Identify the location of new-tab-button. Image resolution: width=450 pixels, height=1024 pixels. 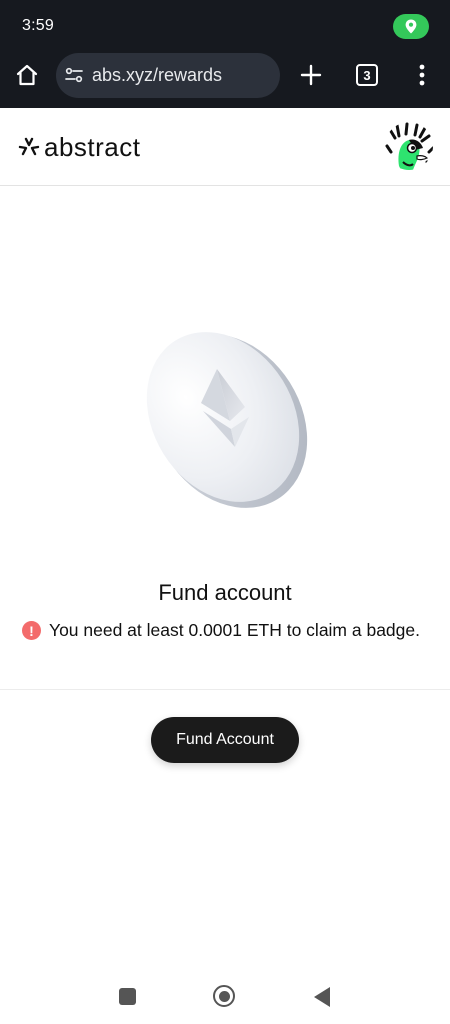
(311, 75).